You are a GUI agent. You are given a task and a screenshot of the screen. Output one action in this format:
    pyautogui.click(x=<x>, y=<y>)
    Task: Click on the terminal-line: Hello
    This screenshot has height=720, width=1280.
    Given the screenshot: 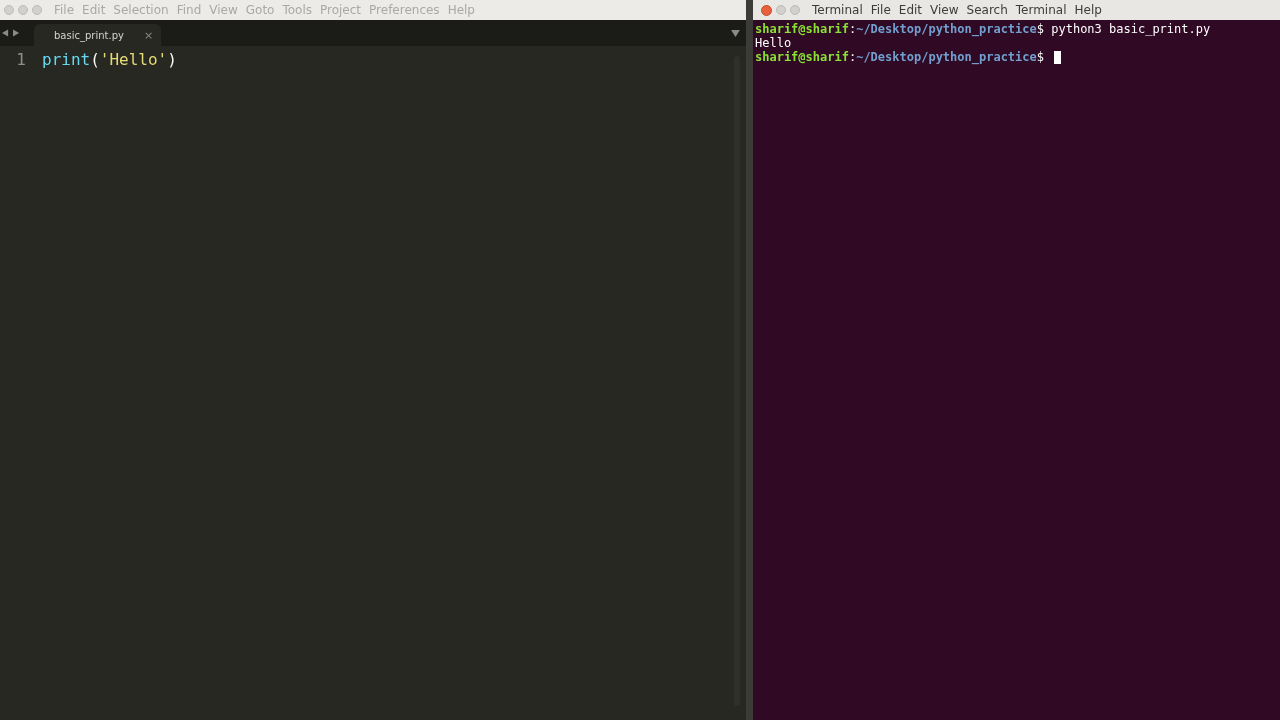 What is the action you would take?
    pyautogui.click(x=773, y=43)
    